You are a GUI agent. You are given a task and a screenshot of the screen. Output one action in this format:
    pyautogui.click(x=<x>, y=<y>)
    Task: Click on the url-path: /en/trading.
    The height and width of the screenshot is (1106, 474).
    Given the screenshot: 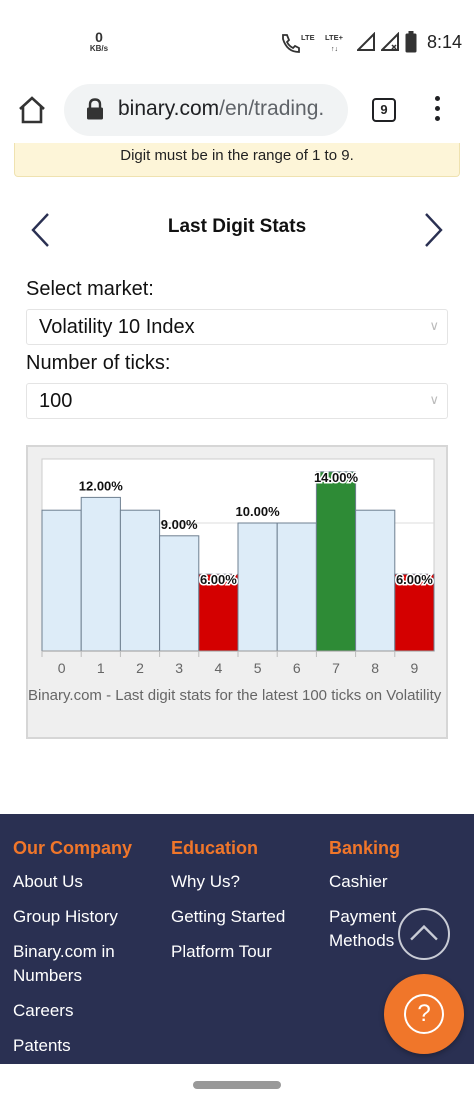 What is the action you would take?
    pyautogui.click(x=272, y=108)
    